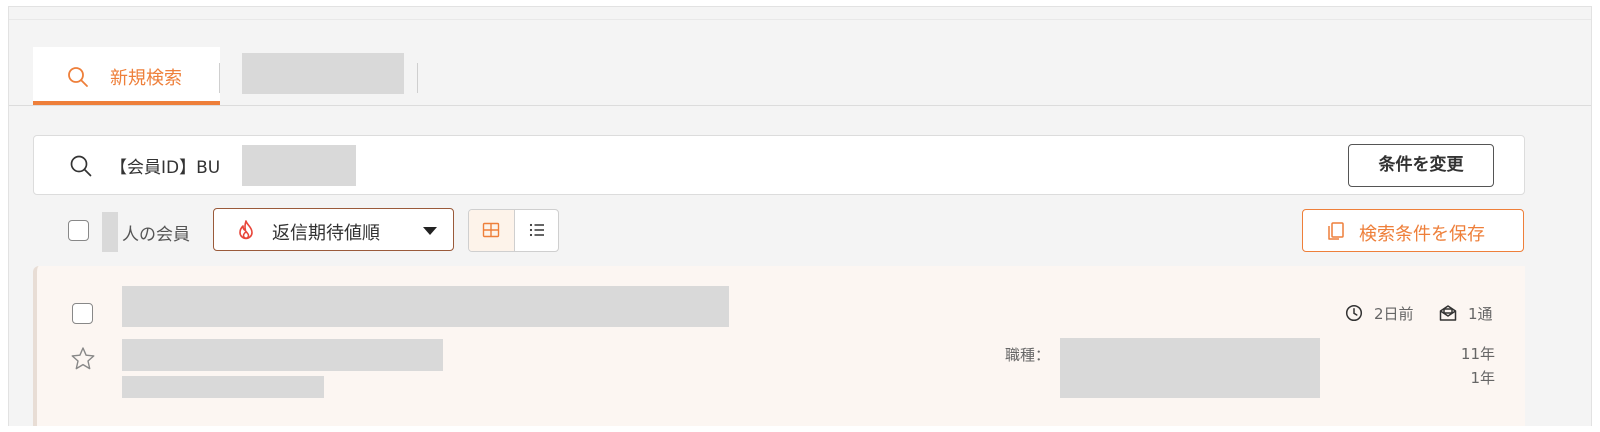 The image size is (1600, 432). What do you see at coordinates (78, 230) in the screenshot?
I see `select-all-checkbox` at bounding box center [78, 230].